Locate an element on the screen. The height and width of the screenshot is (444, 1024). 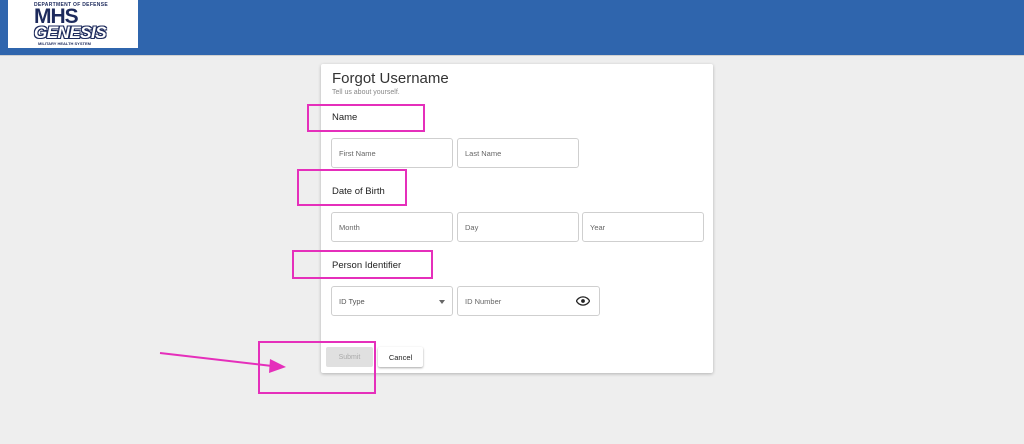
annotation-arrow is located at coordinates (222, 362).